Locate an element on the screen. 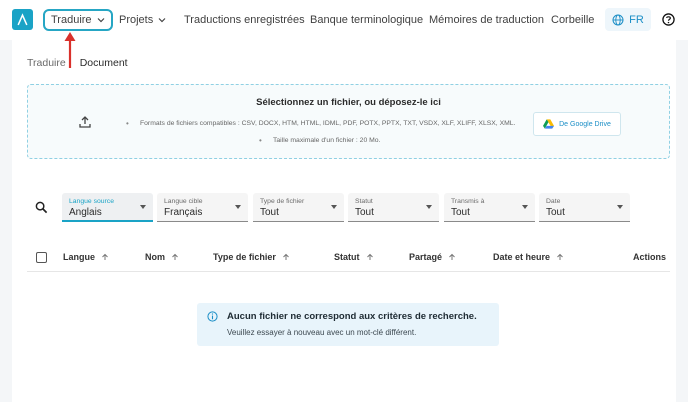 The width and height of the screenshot is (688, 402). nav-traduire: Traduire is located at coordinates (78, 20).